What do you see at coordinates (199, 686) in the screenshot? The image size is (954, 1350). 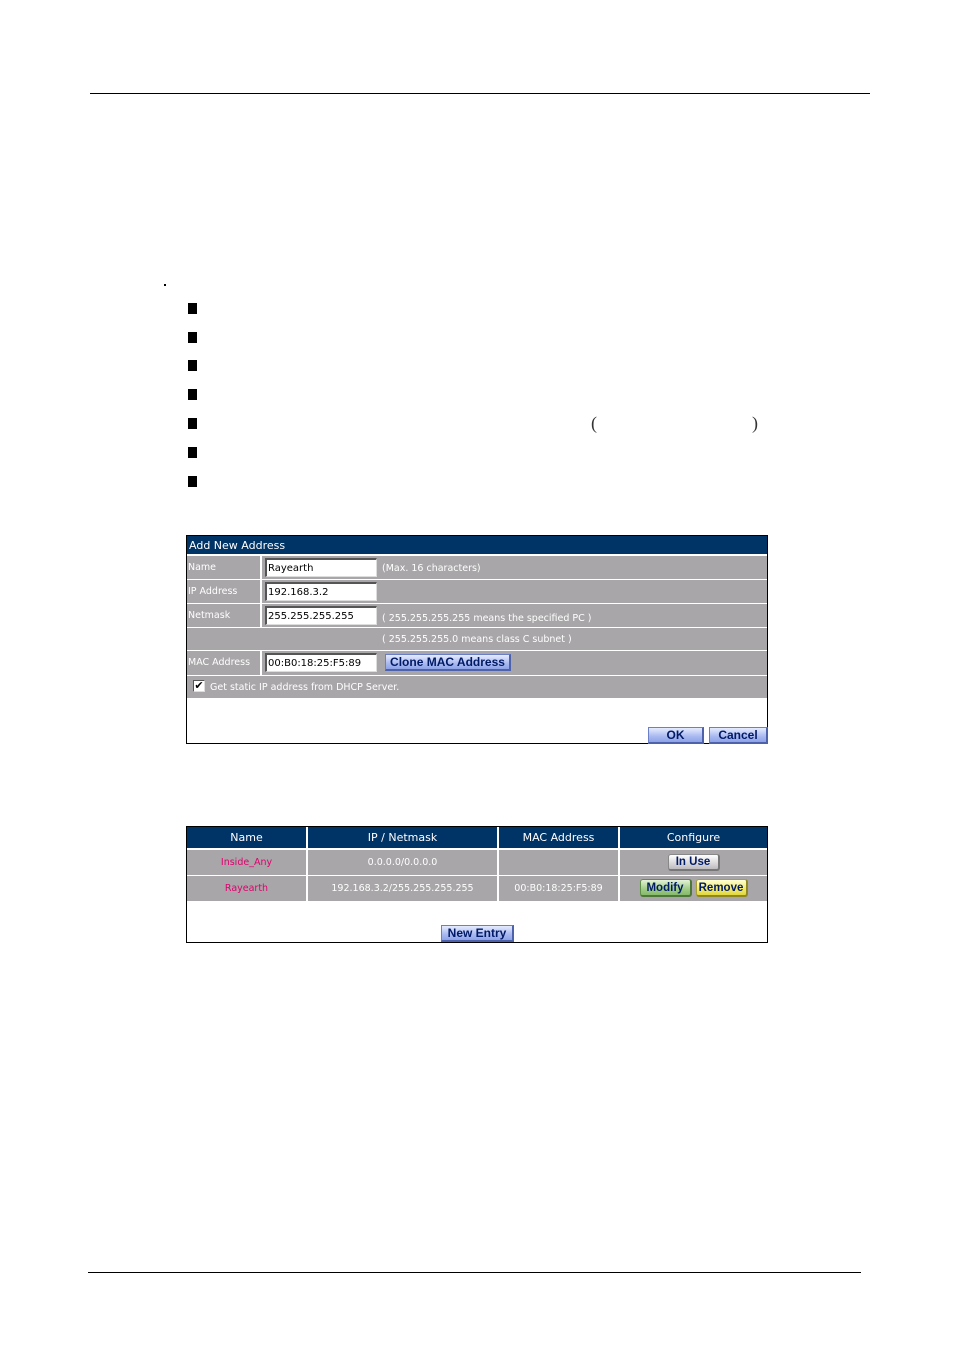 I see `dhcp-checkbox: ✔` at bounding box center [199, 686].